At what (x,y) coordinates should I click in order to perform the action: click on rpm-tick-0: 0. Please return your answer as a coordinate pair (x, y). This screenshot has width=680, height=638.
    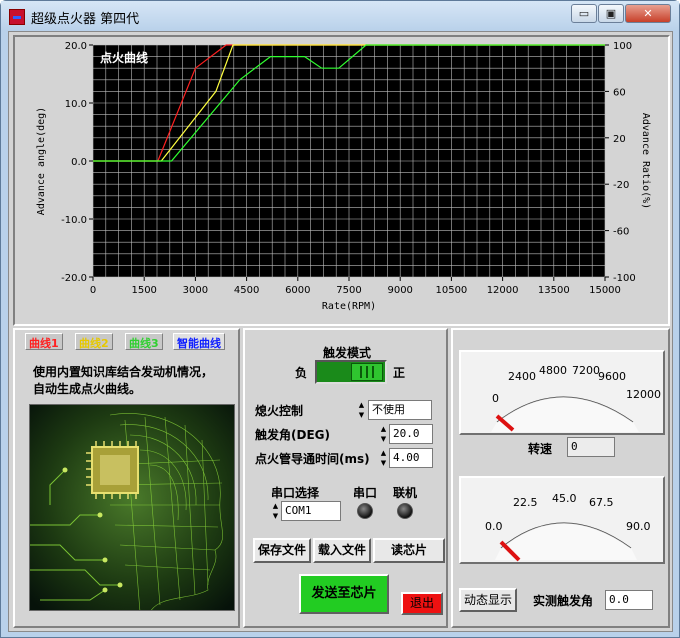
    Looking at the image, I should click on (495, 398).